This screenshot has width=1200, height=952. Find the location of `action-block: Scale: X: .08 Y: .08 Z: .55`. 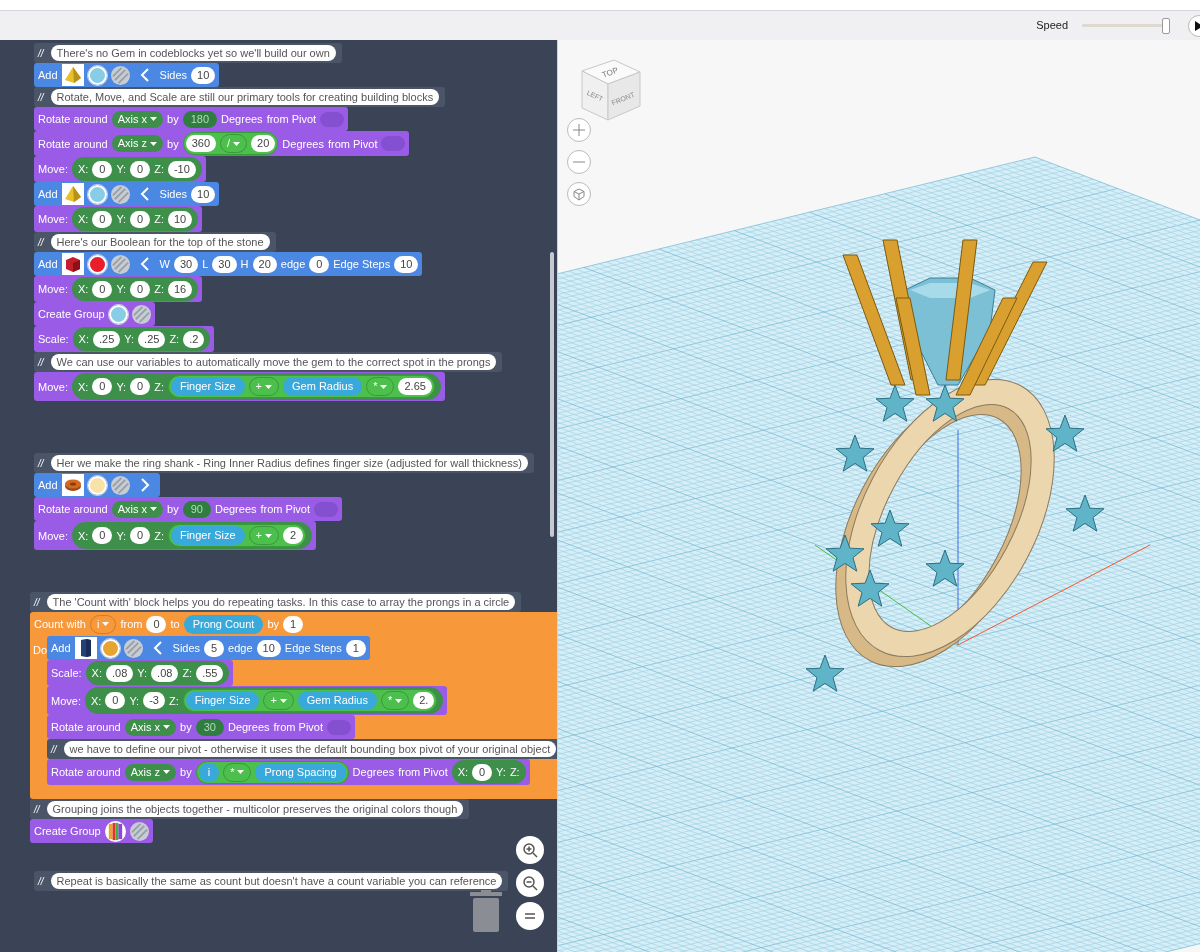

action-block: Scale: X: .08 Y: .08 Z: .55 is located at coordinates (140, 673).